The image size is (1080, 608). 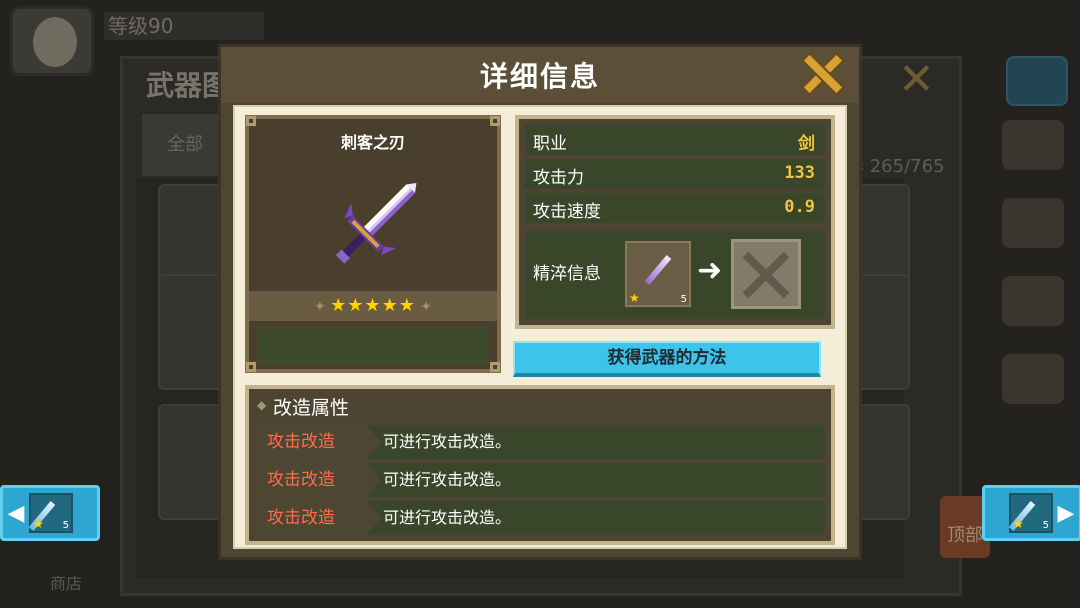 What do you see at coordinates (710, 270) in the screenshot?
I see `arrow-right-icon: ➜` at bounding box center [710, 270].